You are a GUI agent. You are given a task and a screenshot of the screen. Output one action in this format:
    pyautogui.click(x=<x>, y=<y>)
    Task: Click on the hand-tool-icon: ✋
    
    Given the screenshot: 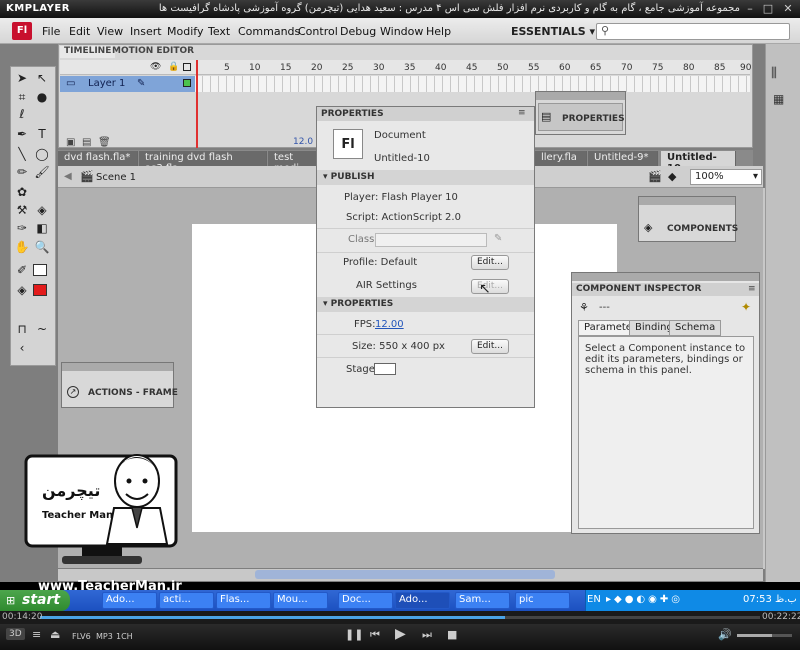 What is the action you would take?
    pyautogui.click(x=22, y=247)
    